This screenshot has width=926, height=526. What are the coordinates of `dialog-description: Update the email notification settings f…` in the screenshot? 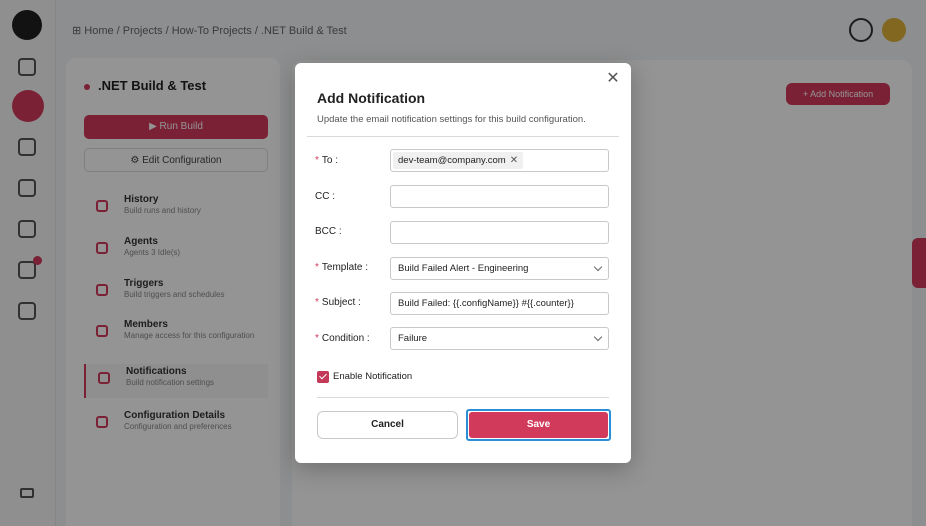 It's located at (451, 119).